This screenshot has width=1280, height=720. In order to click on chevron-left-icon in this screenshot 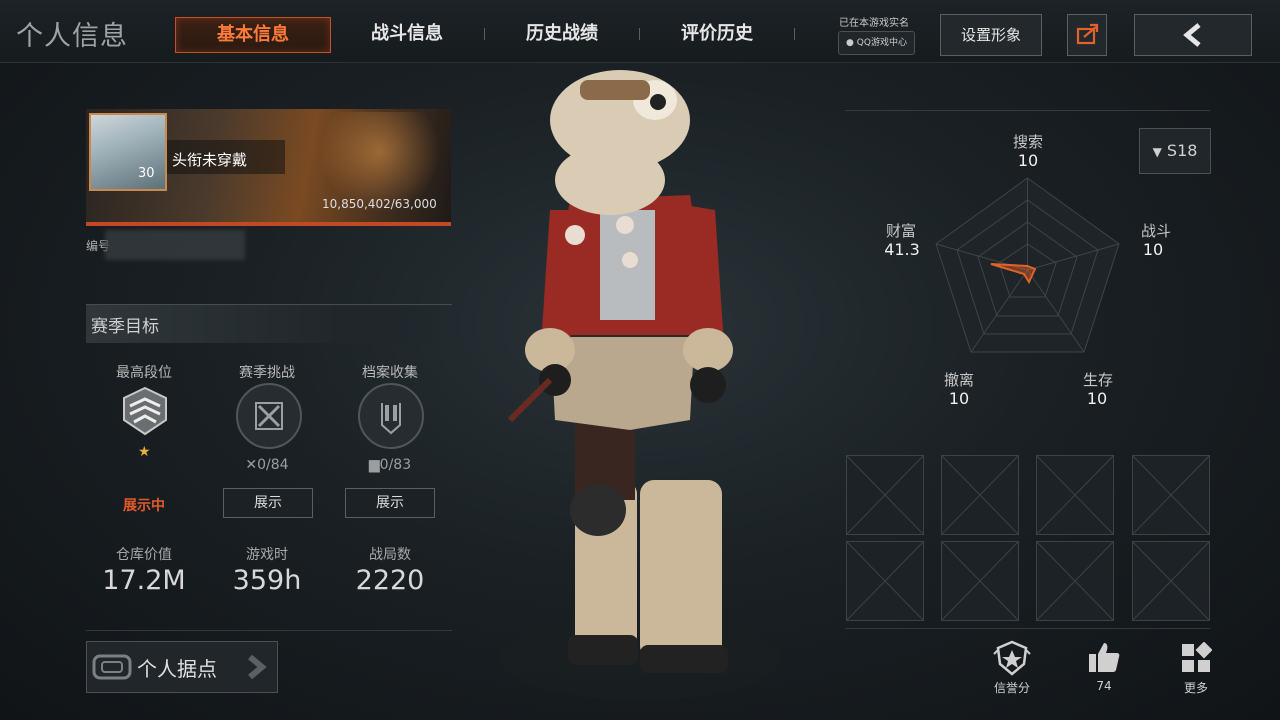, I will do `click(1192, 35)`.